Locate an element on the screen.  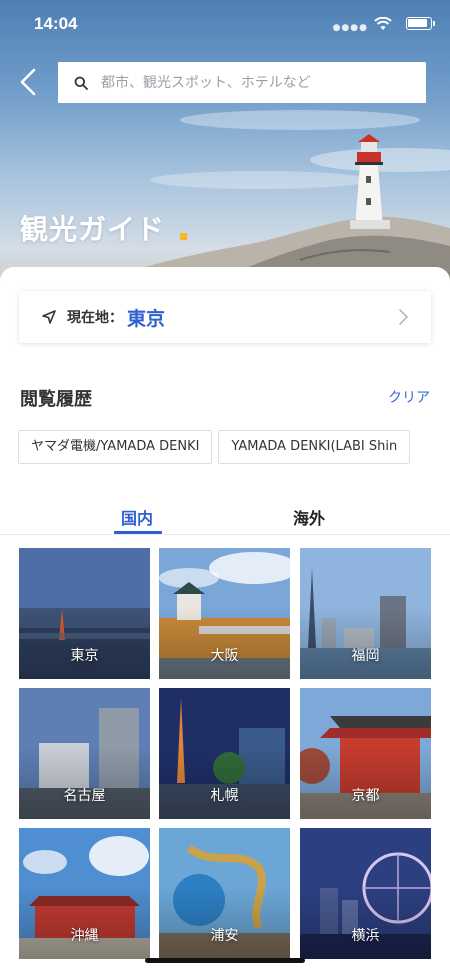
history-chip: ヤマダ電機/YAMADA DENKI is located at coordinates (115, 447).